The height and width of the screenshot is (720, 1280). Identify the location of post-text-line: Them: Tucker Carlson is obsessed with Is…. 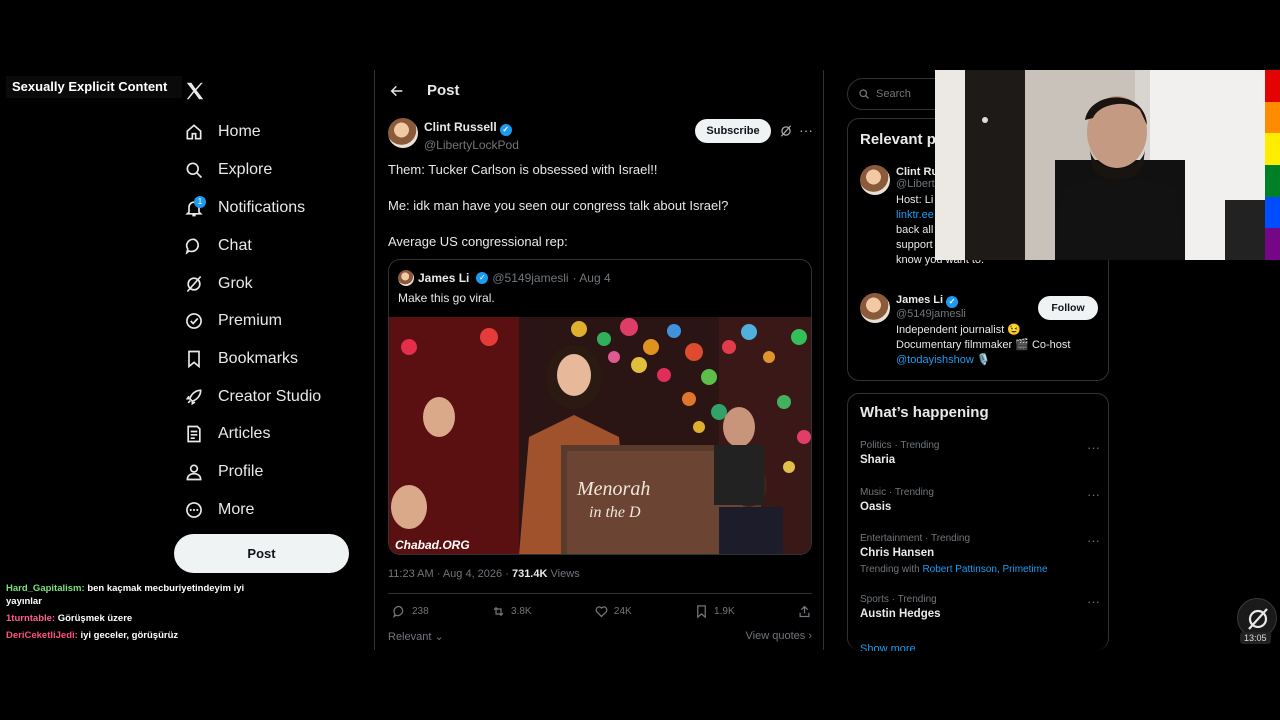
(523, 169).